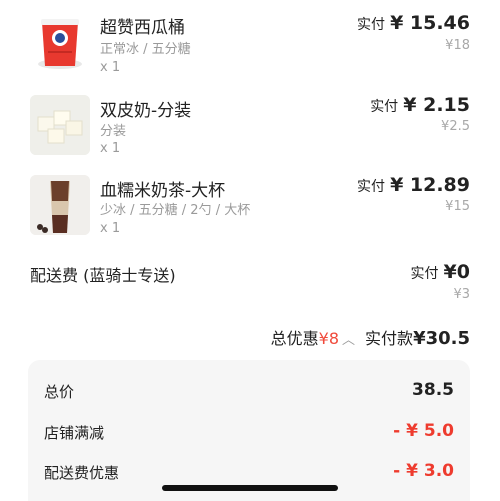 The width and height of the screenshot is (500, 501). Describe the element at coordinates (113, 131) in the screenshot. I see `item-spec: 分装` at that location.